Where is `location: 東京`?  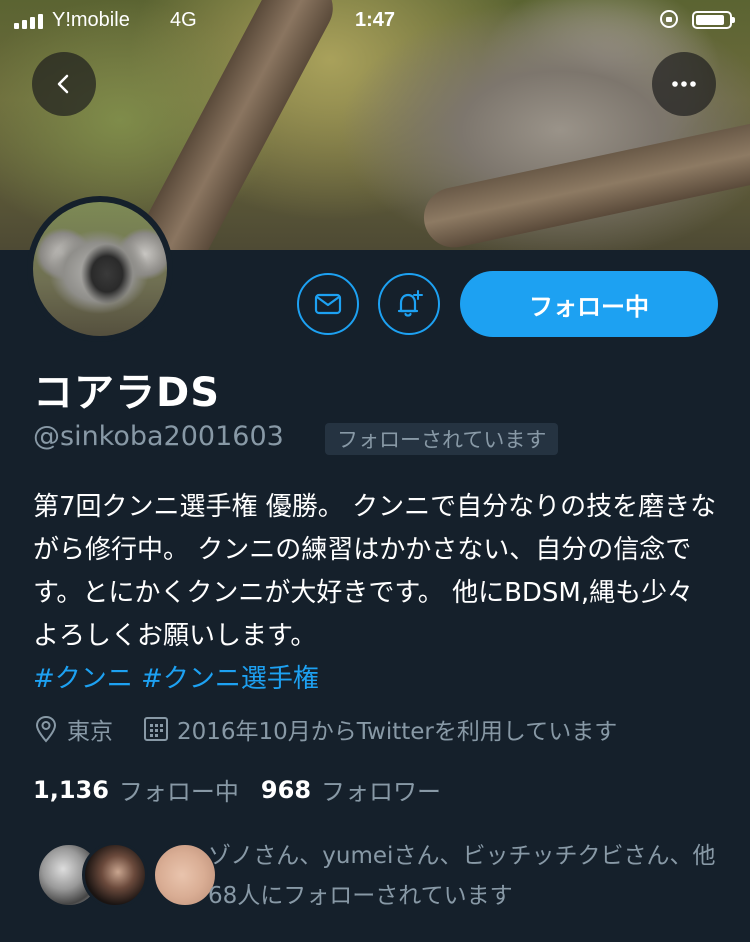 location: 東京 is located at coordinates (73, 729).